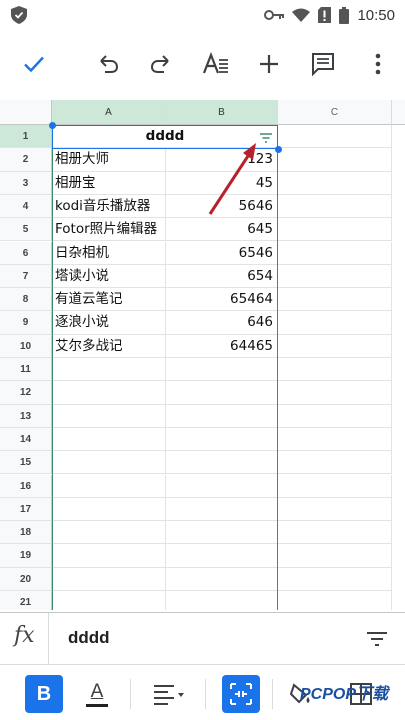  I want to click on cell-a: 塔读小说, so click(109, 276).